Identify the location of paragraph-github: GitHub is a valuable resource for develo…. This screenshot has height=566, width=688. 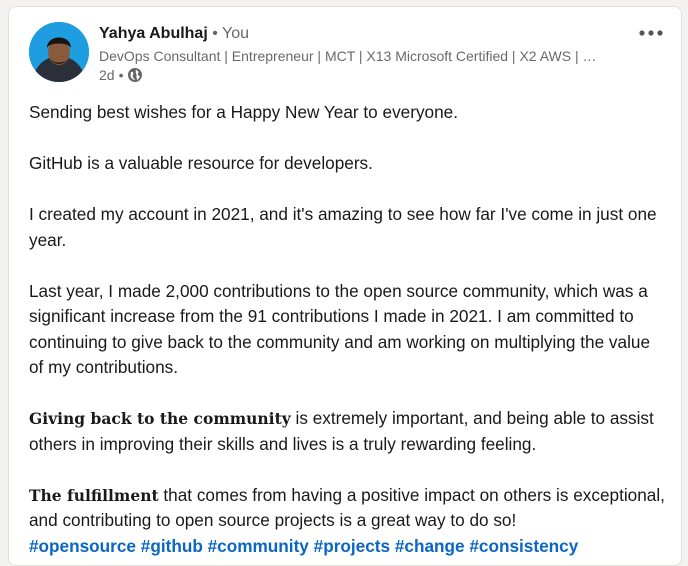
(201, 163).